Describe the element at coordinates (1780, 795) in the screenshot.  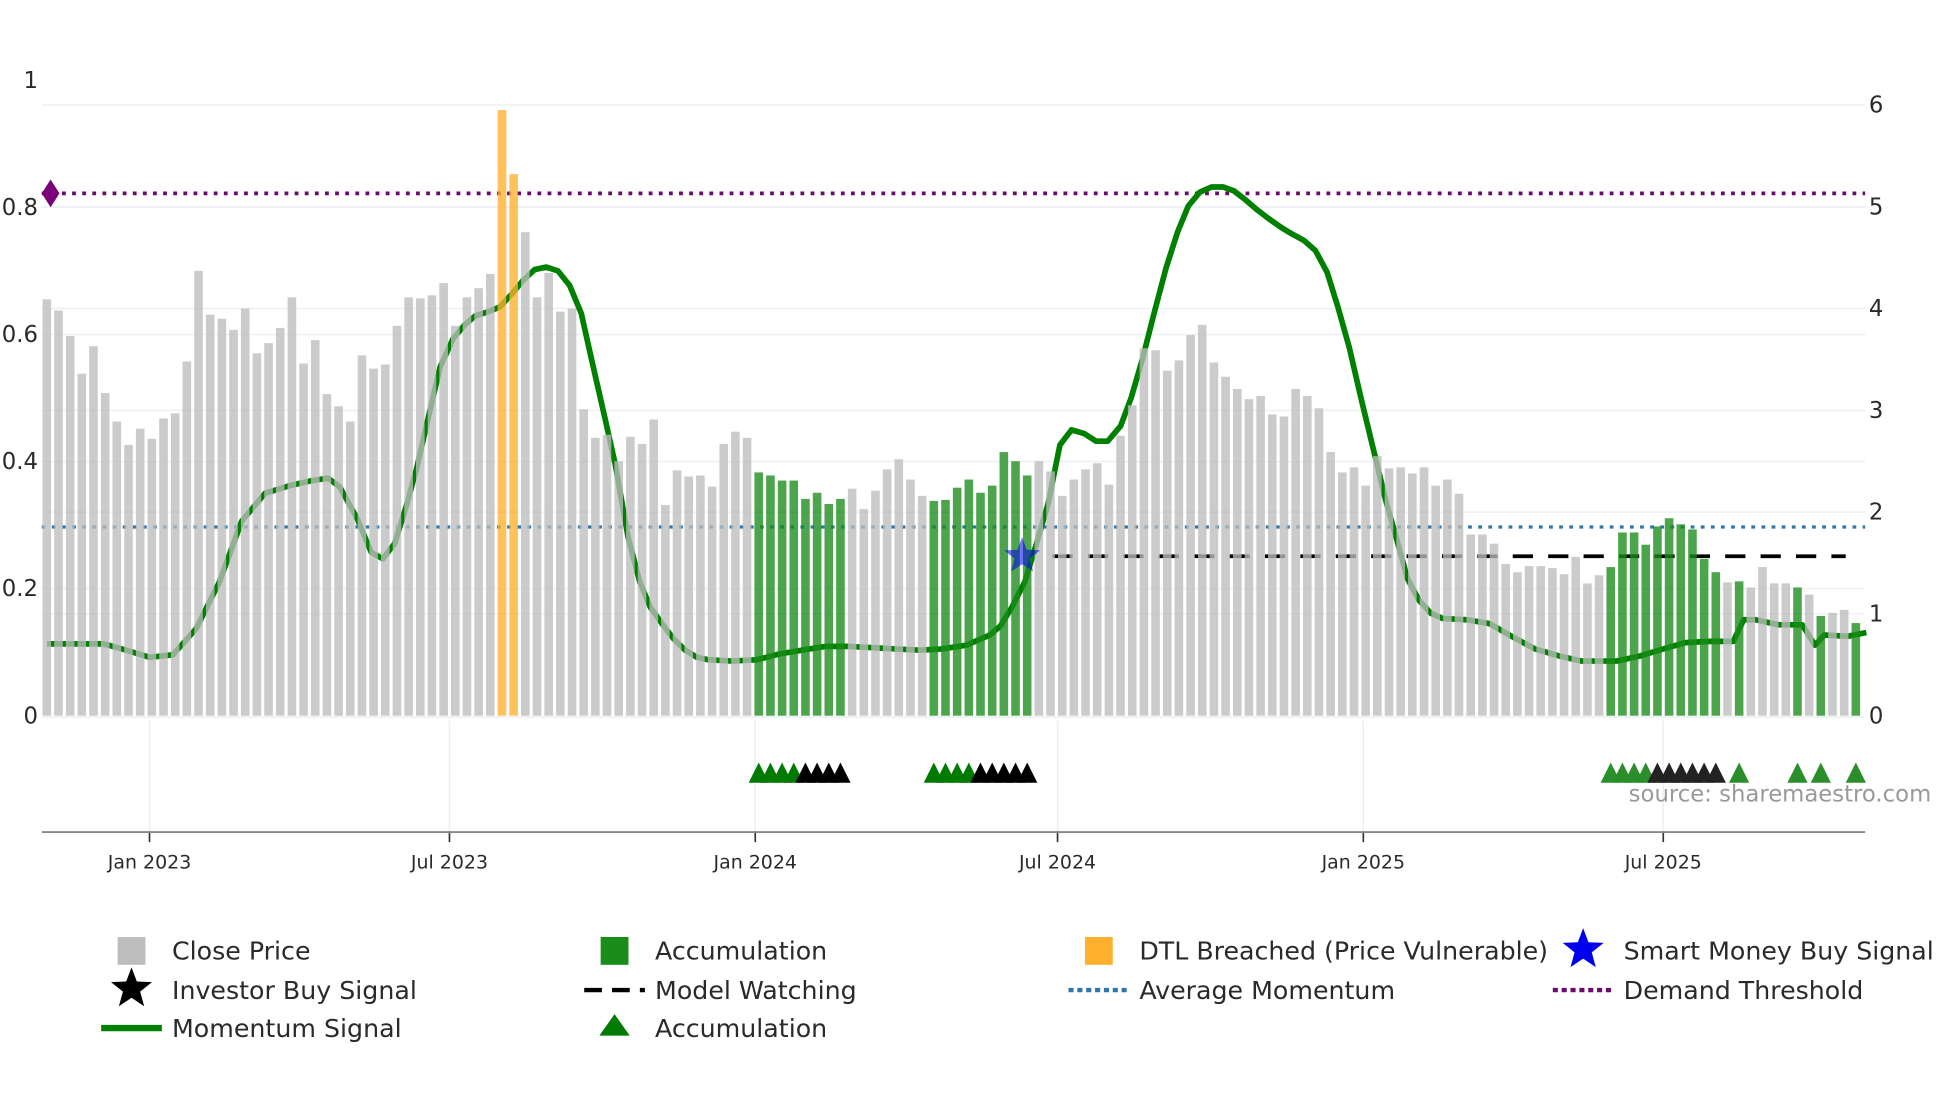
I see `source-label: source: sharemaestro.com` at that location.